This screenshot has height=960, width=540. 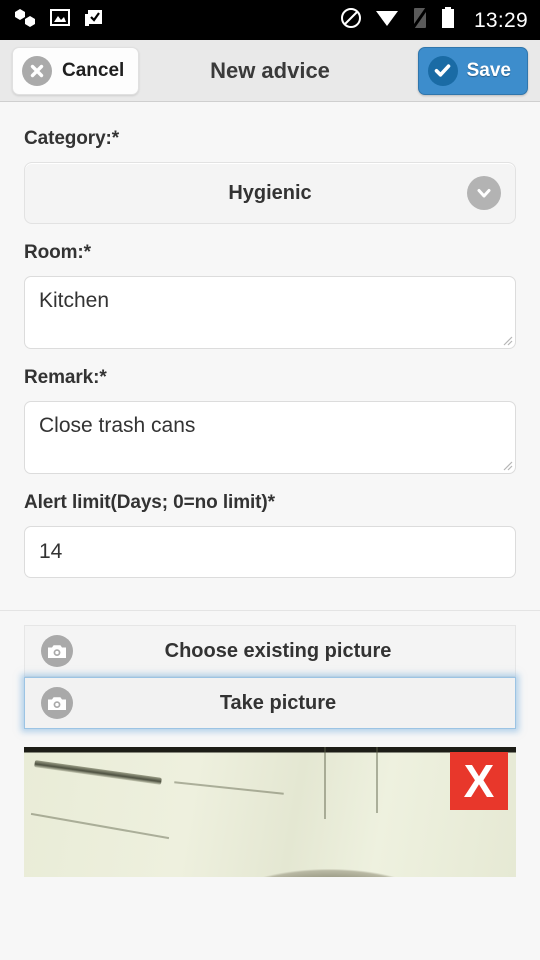 I want to click on app-hexagons-icon, so click(x=25, y=20).